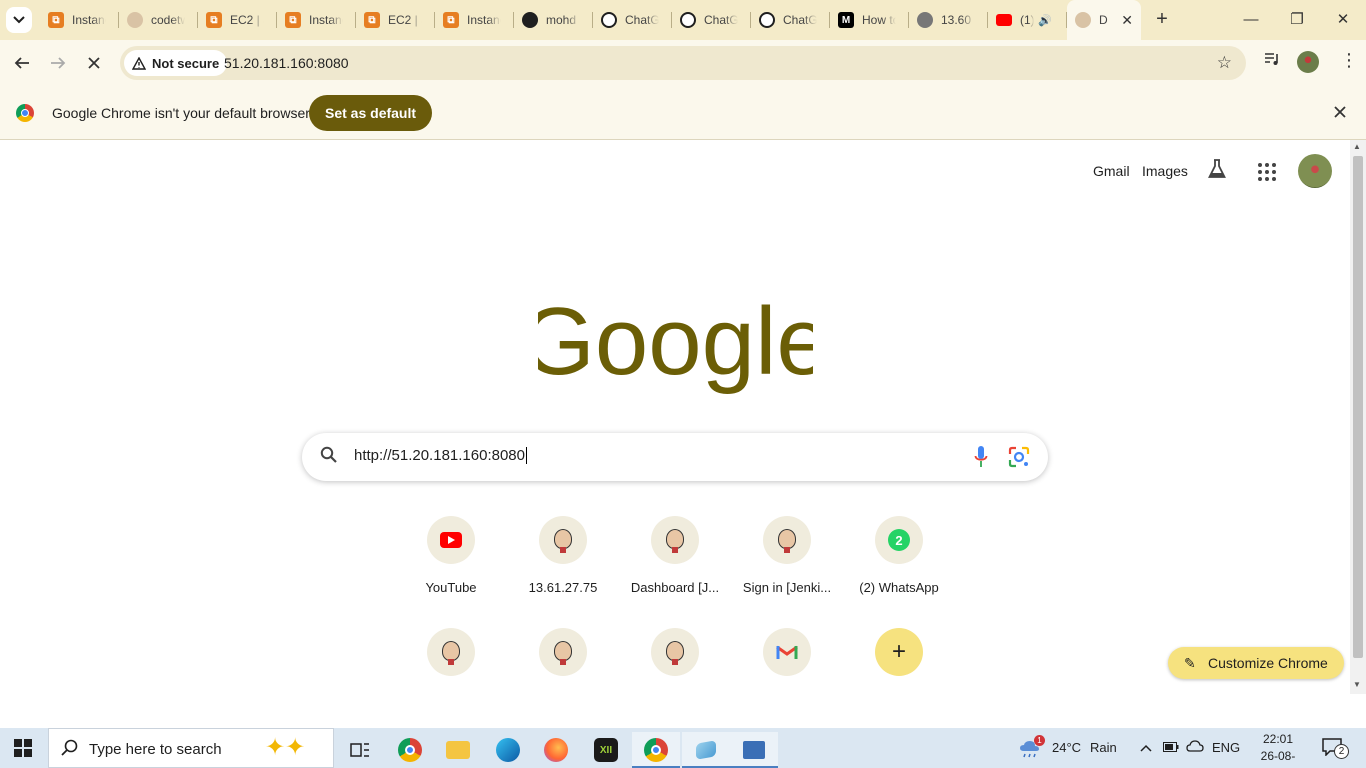  What do you see at coordinates (1217, 171) in the screenshot?
I see `labs-flask-icon` at bounding box center [1217, 171].